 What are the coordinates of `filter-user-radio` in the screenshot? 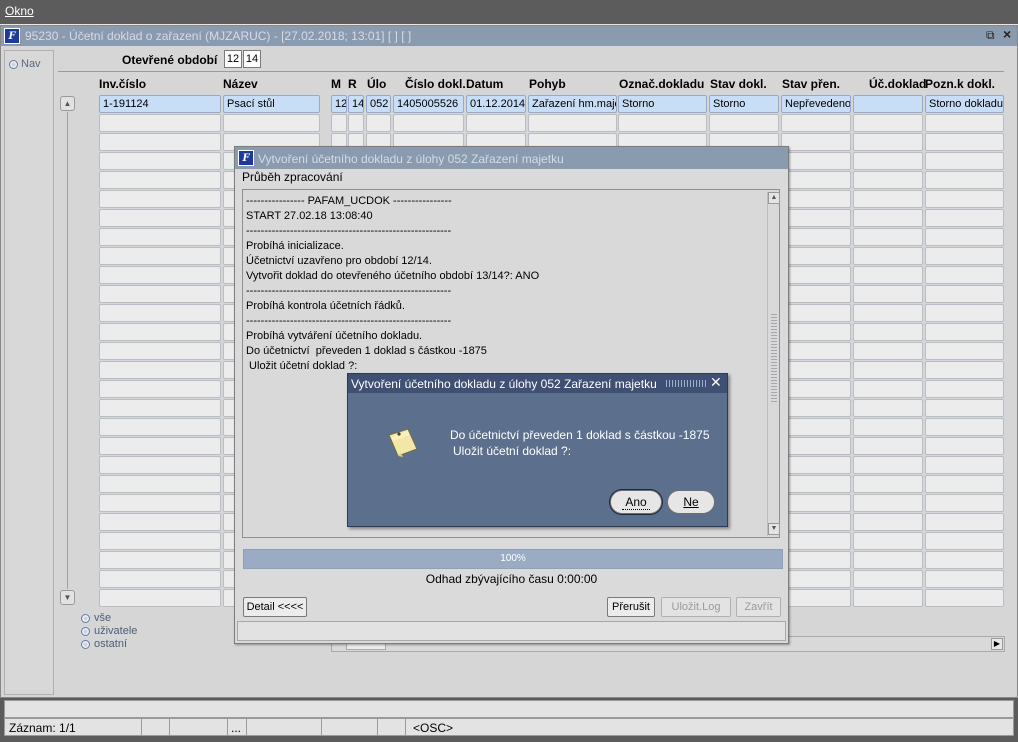 It's located at (85, 631).